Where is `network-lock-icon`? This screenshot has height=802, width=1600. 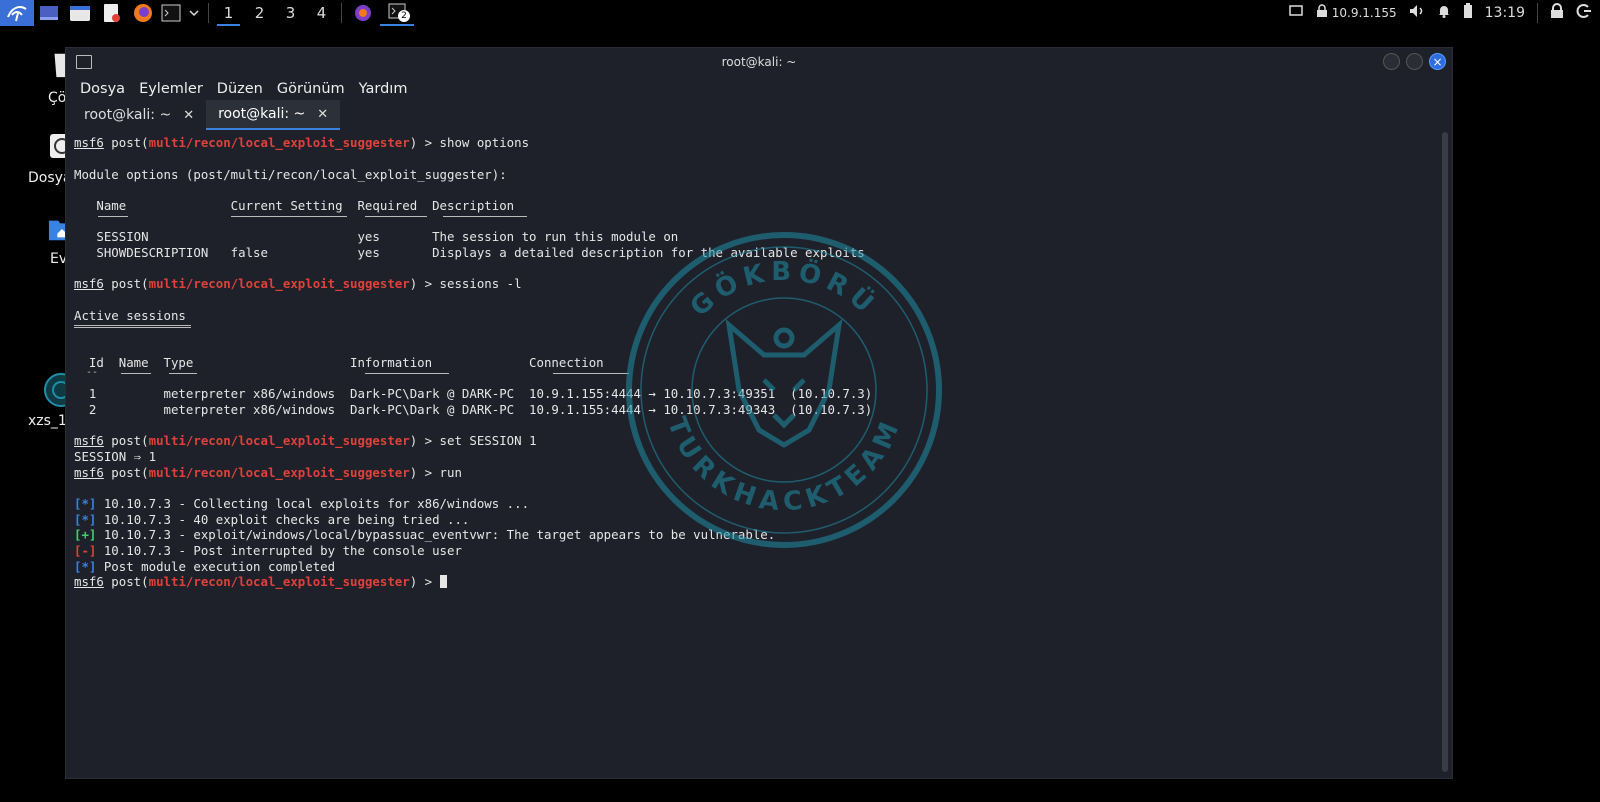 network-lock-icon is located at coordinates (1322, 13).